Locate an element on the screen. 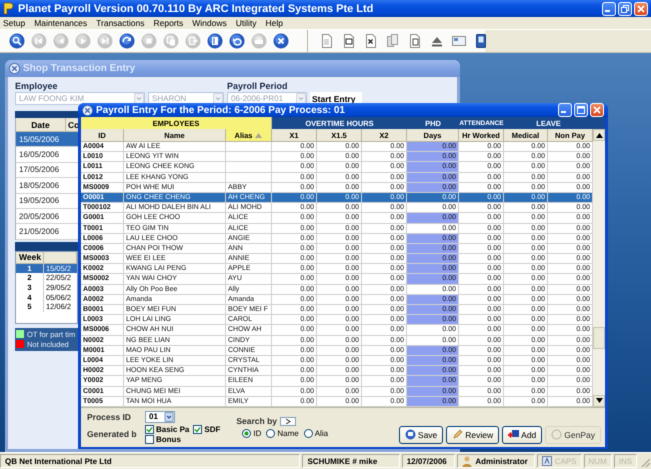  table-cell-text: 15/05/2006 is located at coordinates (39, 139).